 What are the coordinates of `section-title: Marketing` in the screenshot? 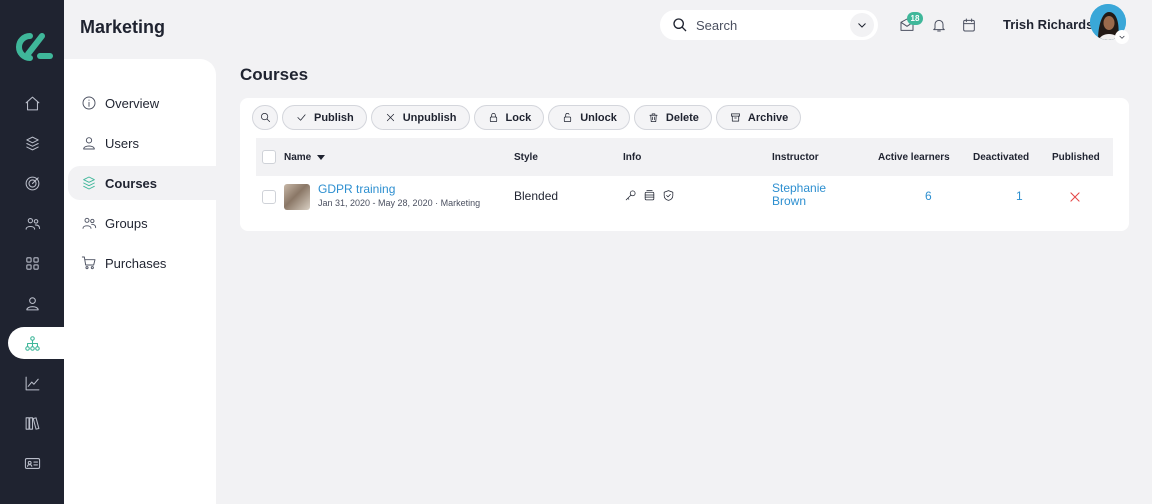 It's located at (123, 27).